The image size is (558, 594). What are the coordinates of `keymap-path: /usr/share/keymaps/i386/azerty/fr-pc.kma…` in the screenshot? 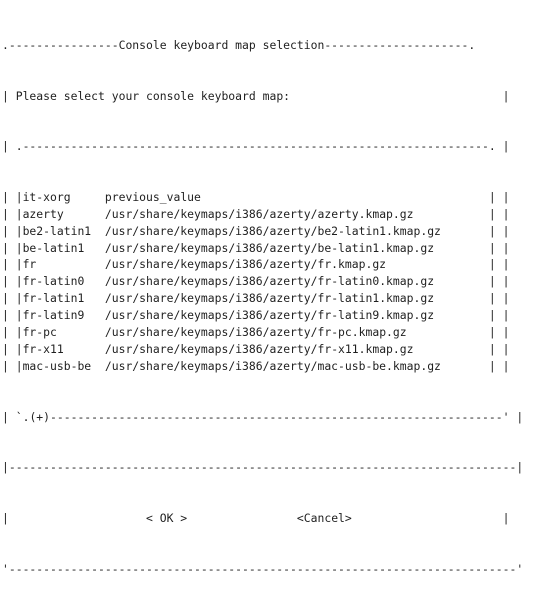 It's located at (255, 332).